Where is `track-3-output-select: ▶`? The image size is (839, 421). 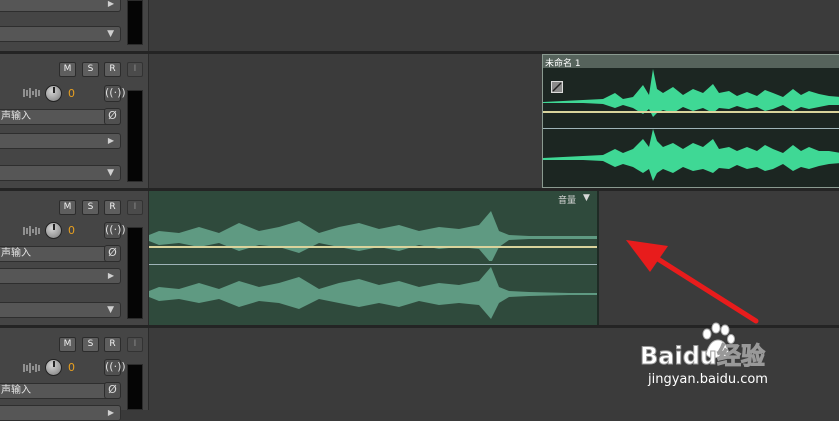
track-3-output-select: ▶ is located at coordinates (60, 413).